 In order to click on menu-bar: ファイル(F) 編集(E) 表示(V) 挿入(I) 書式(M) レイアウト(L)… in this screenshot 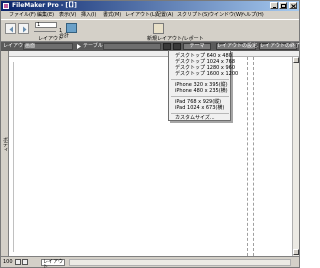, I will do `click(150, 15)`.